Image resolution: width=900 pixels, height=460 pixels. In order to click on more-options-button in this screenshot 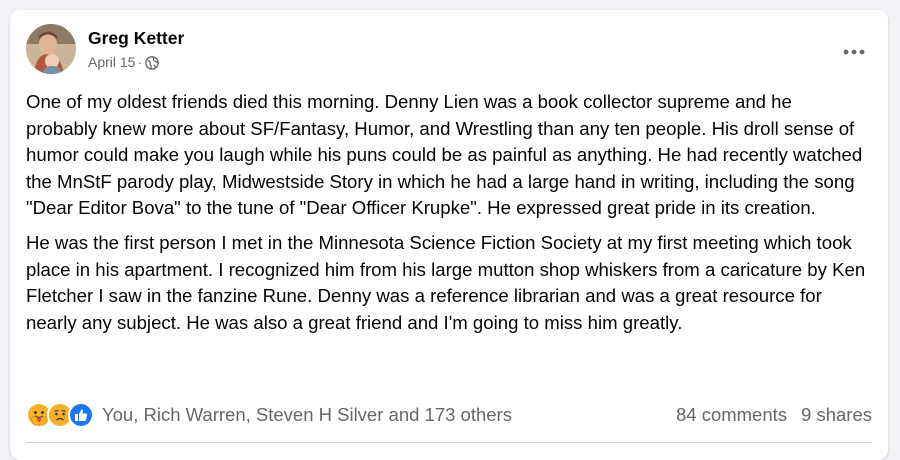, I will do `click(854, 52)`.